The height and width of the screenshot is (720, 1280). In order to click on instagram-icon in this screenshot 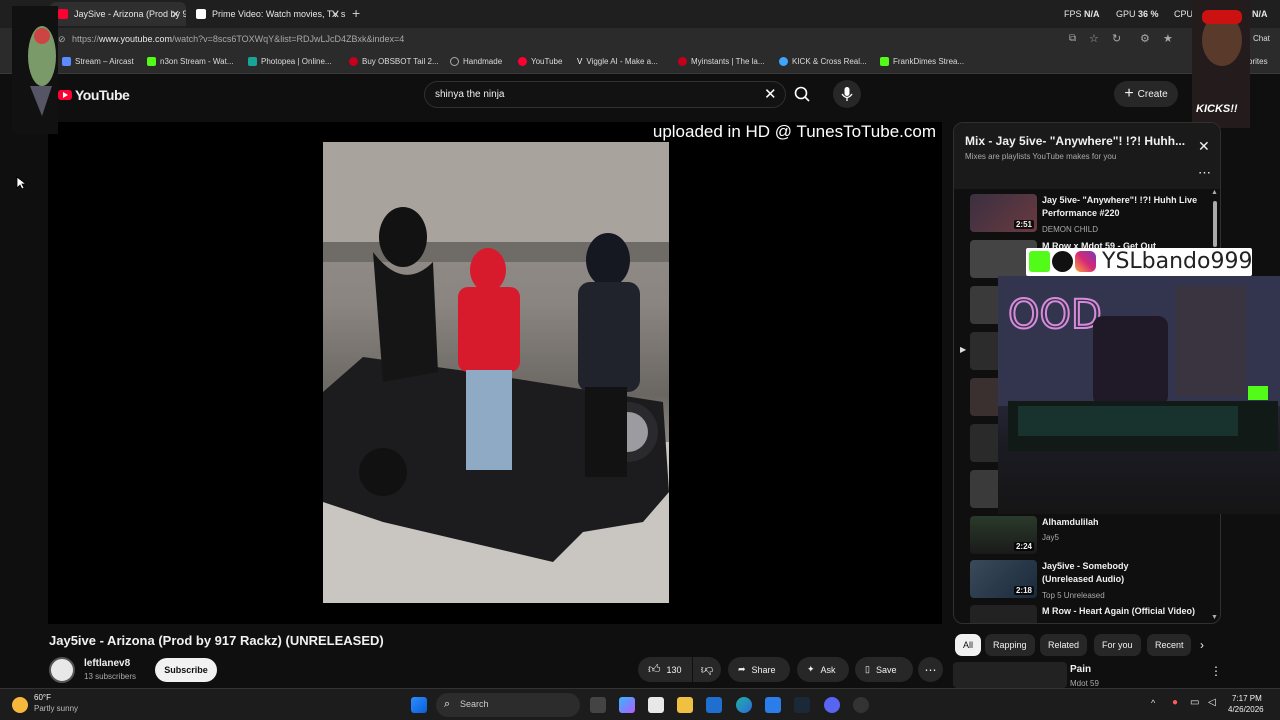, I will do `click(1085, 261)`.